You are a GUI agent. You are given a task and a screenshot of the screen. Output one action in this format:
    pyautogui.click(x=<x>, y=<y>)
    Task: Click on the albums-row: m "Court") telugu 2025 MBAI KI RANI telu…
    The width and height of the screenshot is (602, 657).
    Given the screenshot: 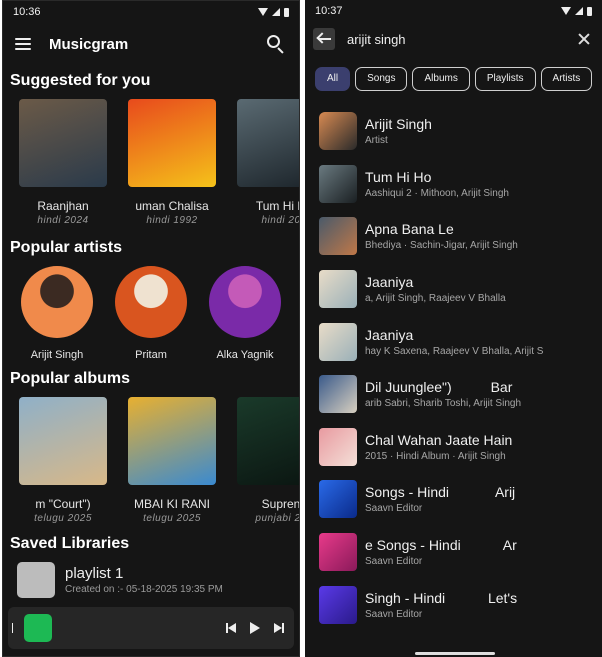 What is the action you would take?
    pyautogui.click(x=151, y=460)
    